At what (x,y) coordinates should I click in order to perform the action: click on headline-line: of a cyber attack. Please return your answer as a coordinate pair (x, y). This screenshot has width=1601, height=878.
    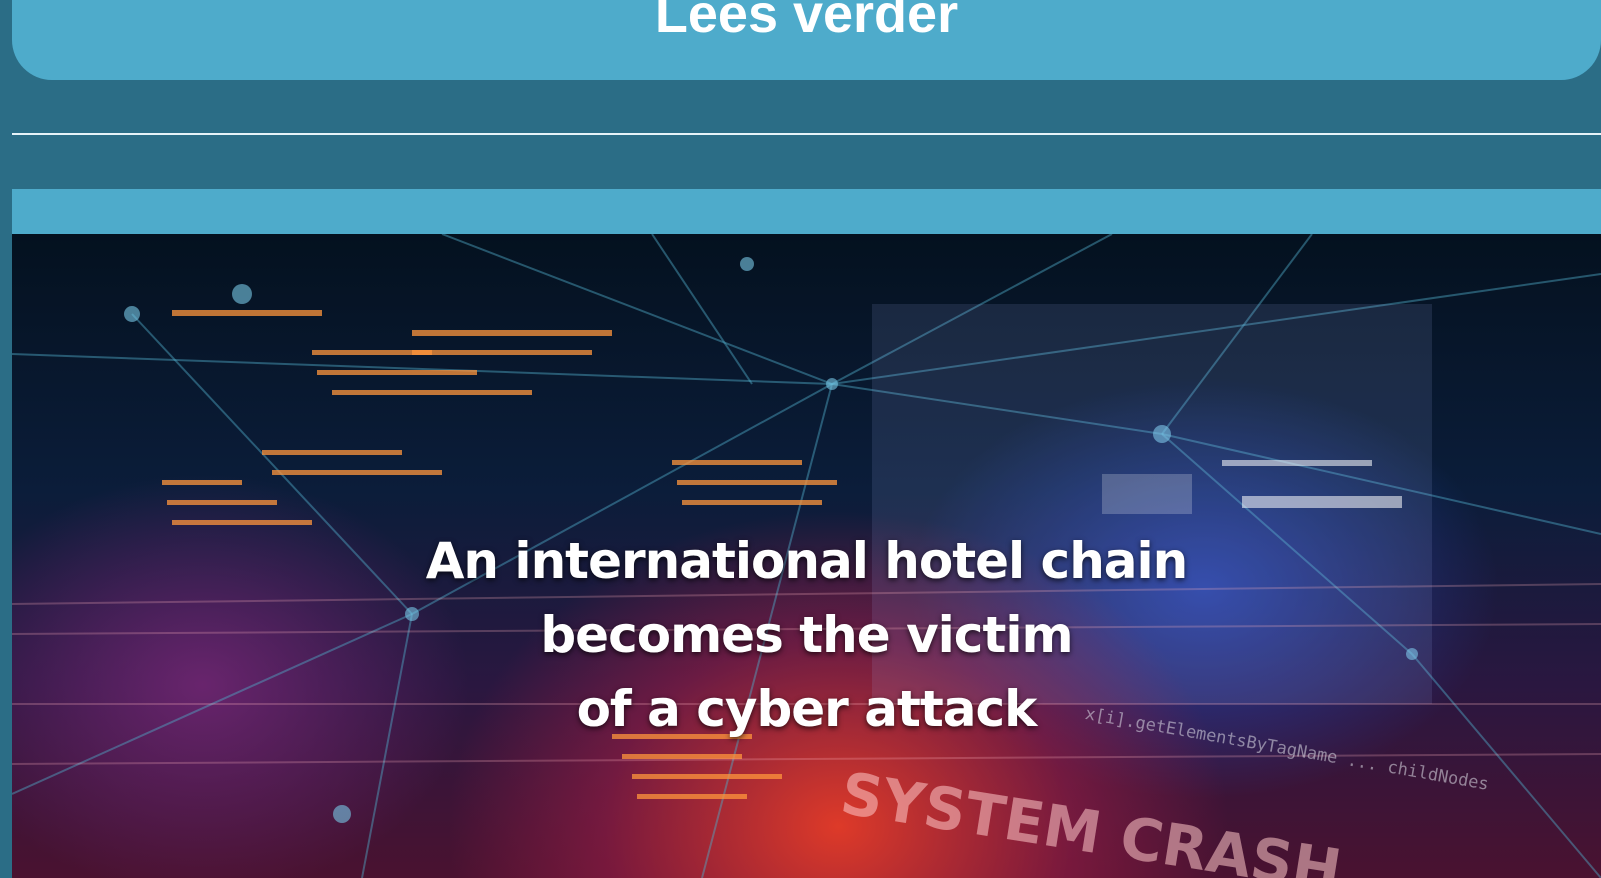
    Looking at the image, I should click on (807, 709).